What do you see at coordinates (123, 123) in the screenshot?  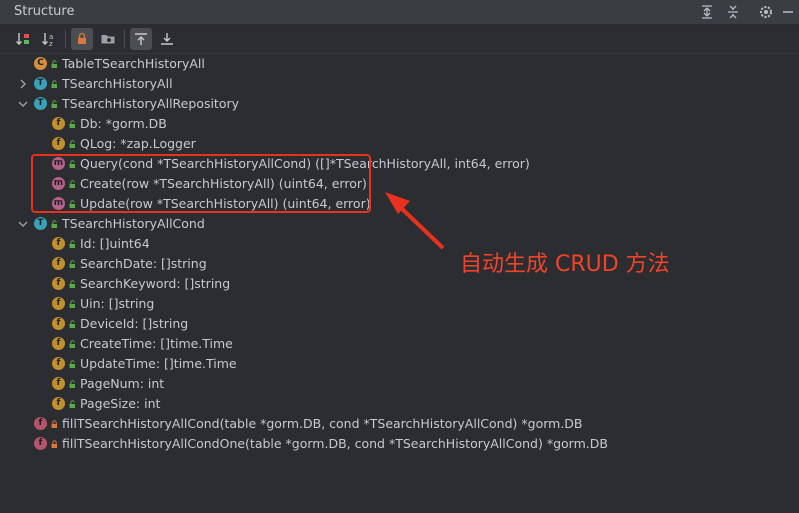 I see `tree-row-label: Db: *gorm.DB` at bounding box center [123, 123].